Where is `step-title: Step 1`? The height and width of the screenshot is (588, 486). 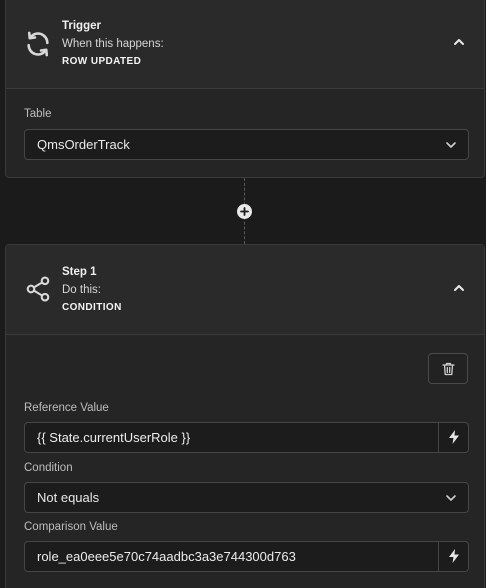
step-title: Step 1 is located at coordinates (79, 272).